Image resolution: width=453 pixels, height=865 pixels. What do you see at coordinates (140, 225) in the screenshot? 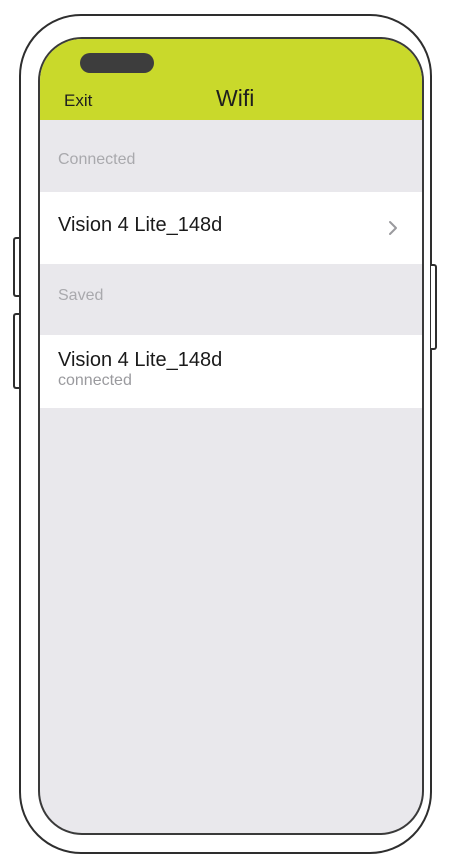
I see `connected-network-name: Vision 4 Lite_148d` at bounding box center [140, 225].